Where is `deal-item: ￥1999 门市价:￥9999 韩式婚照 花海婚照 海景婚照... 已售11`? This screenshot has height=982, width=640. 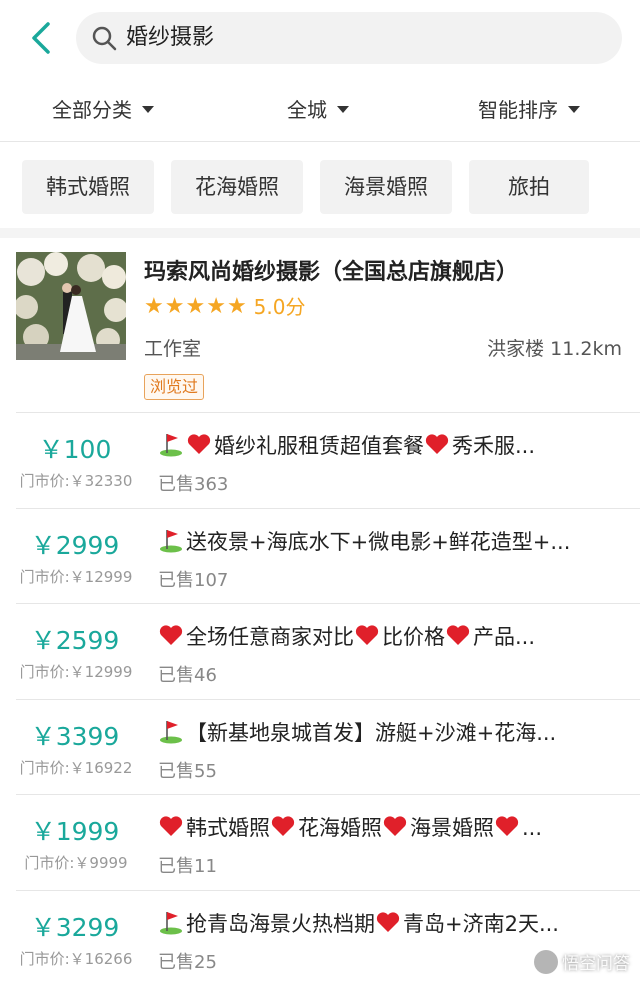
deal-item: ￥1999 门市价:￥9999 韩式婚照 花海婚照 海景婚照... 已售11 is located at coordinates (320, 842).